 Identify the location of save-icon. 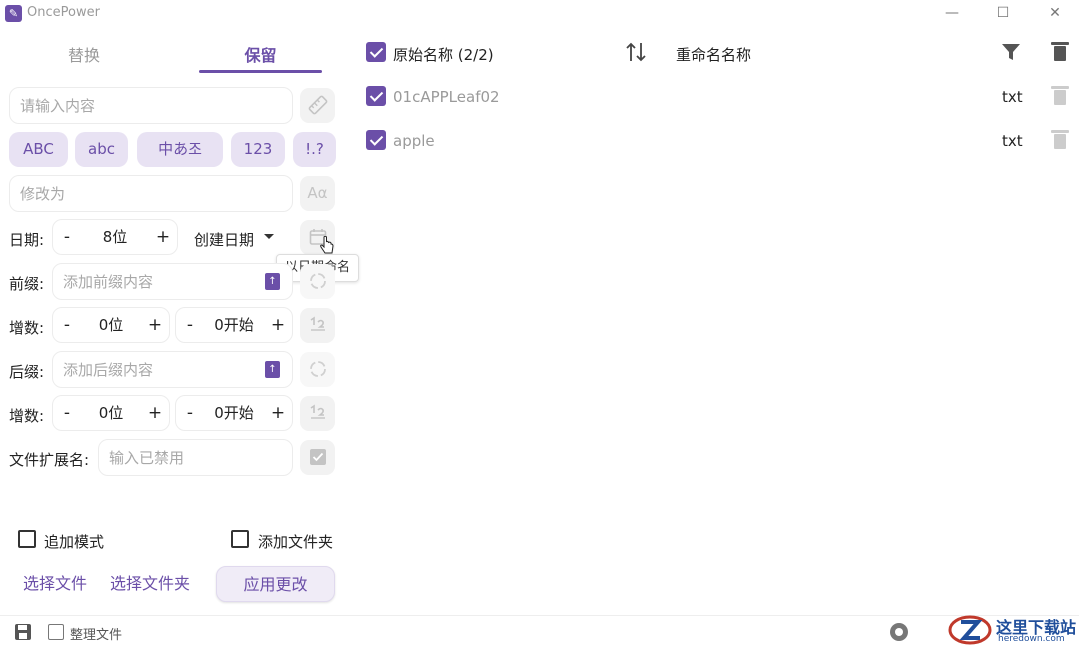
(23, 632).